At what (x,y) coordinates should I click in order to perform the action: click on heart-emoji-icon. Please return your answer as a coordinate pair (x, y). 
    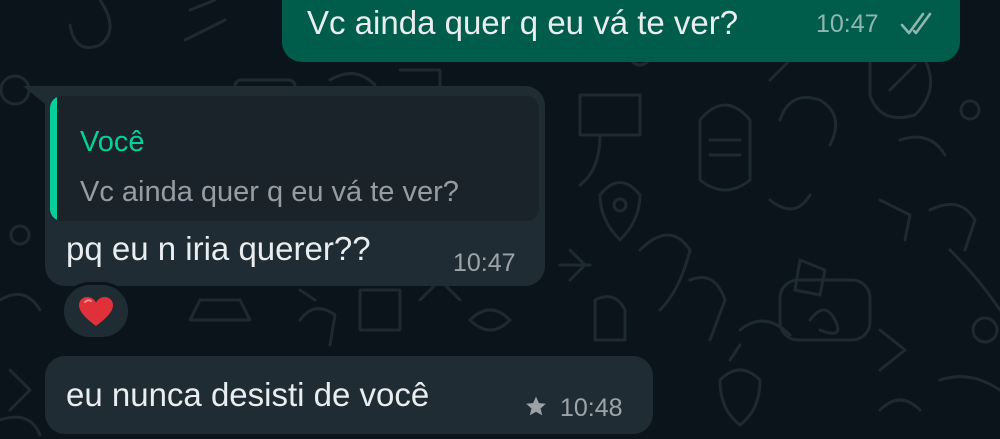
    Looking at the image, I should click on (96, 311).